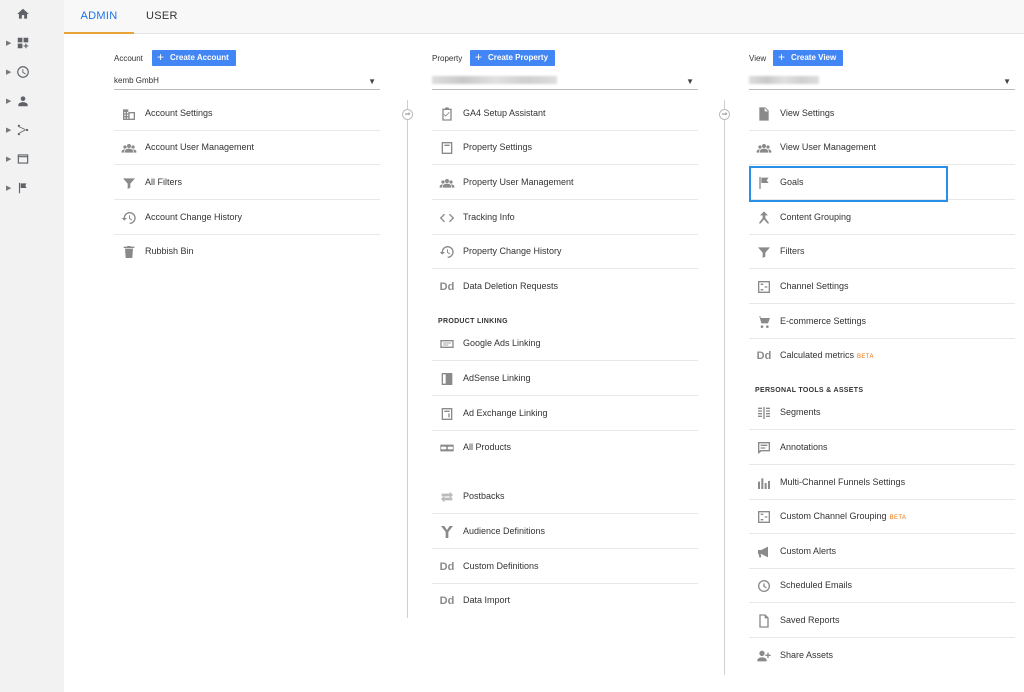 The width and height of the screenshot is (1024, 692). I want to click on megaphone-icon, so click(764, 552).